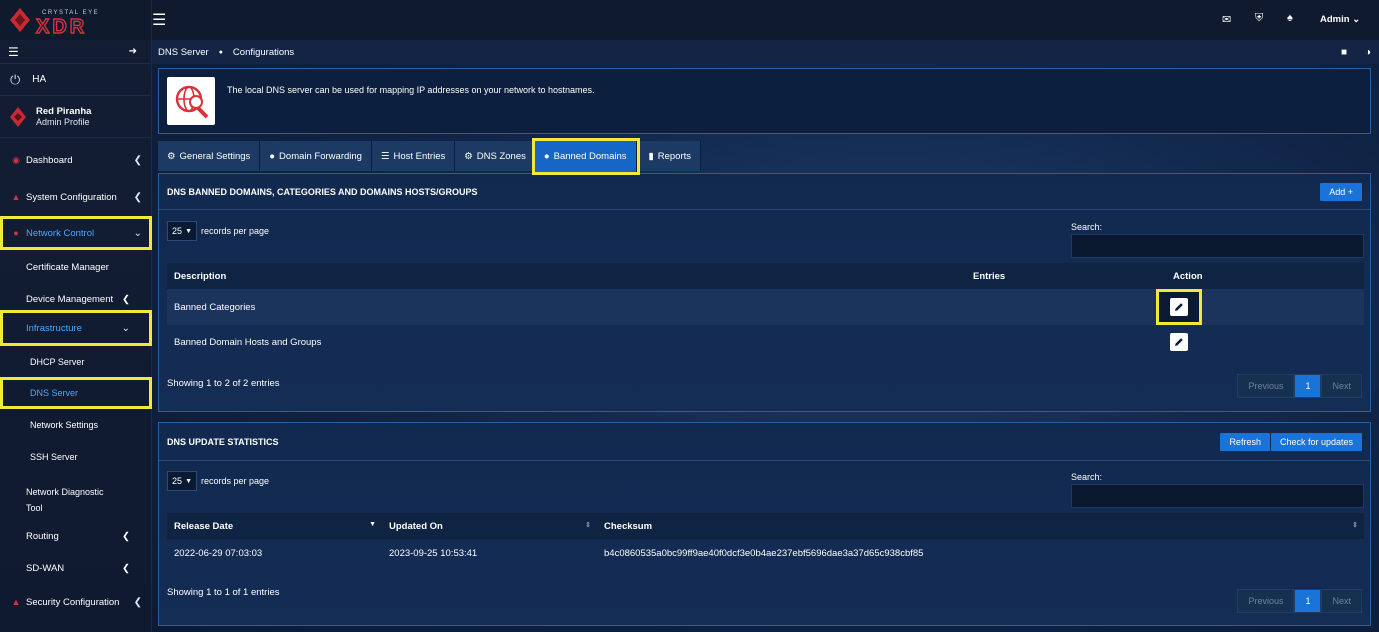 This screenshot has height=632, width=1379. Describe the element at coordinates (64, 425) in the screenshot. I see `sidebar-item-network-settings: Network Settings` at that location.